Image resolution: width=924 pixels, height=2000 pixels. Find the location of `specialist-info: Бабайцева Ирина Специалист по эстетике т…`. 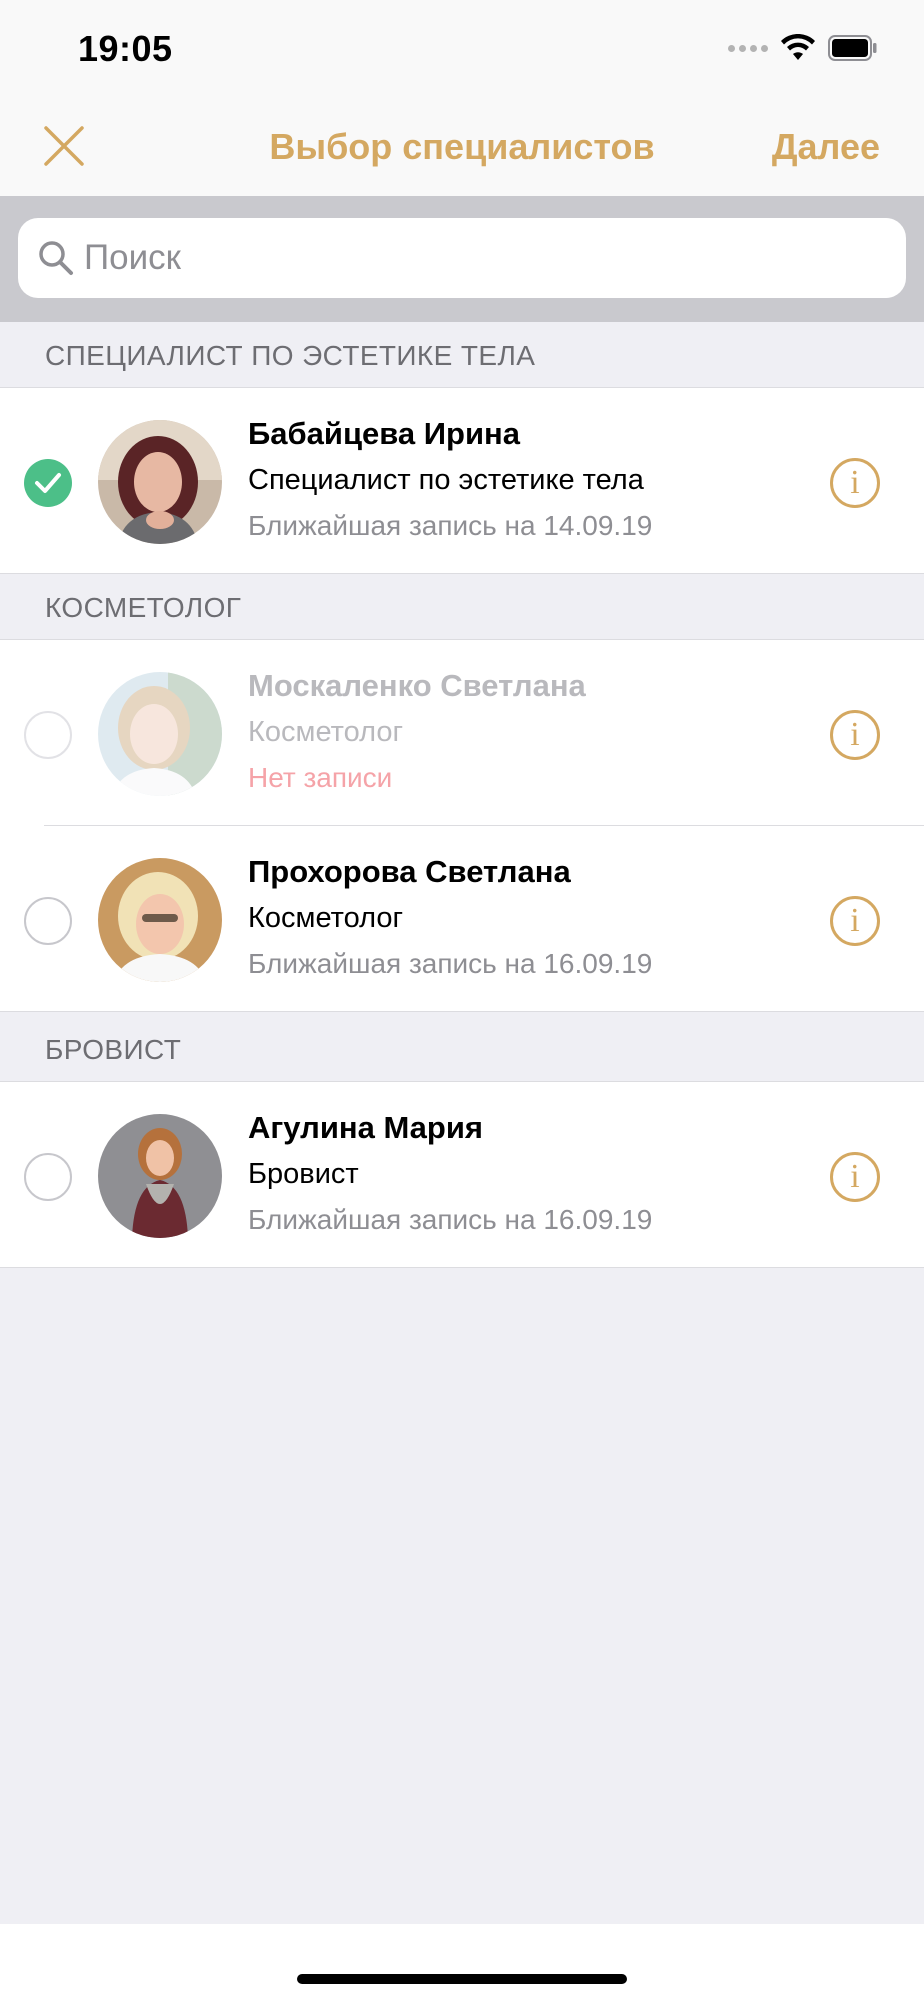

specialist-info: Бабайцева Ирина Специалист по эстетике т… is located at coordinates (450, 479).